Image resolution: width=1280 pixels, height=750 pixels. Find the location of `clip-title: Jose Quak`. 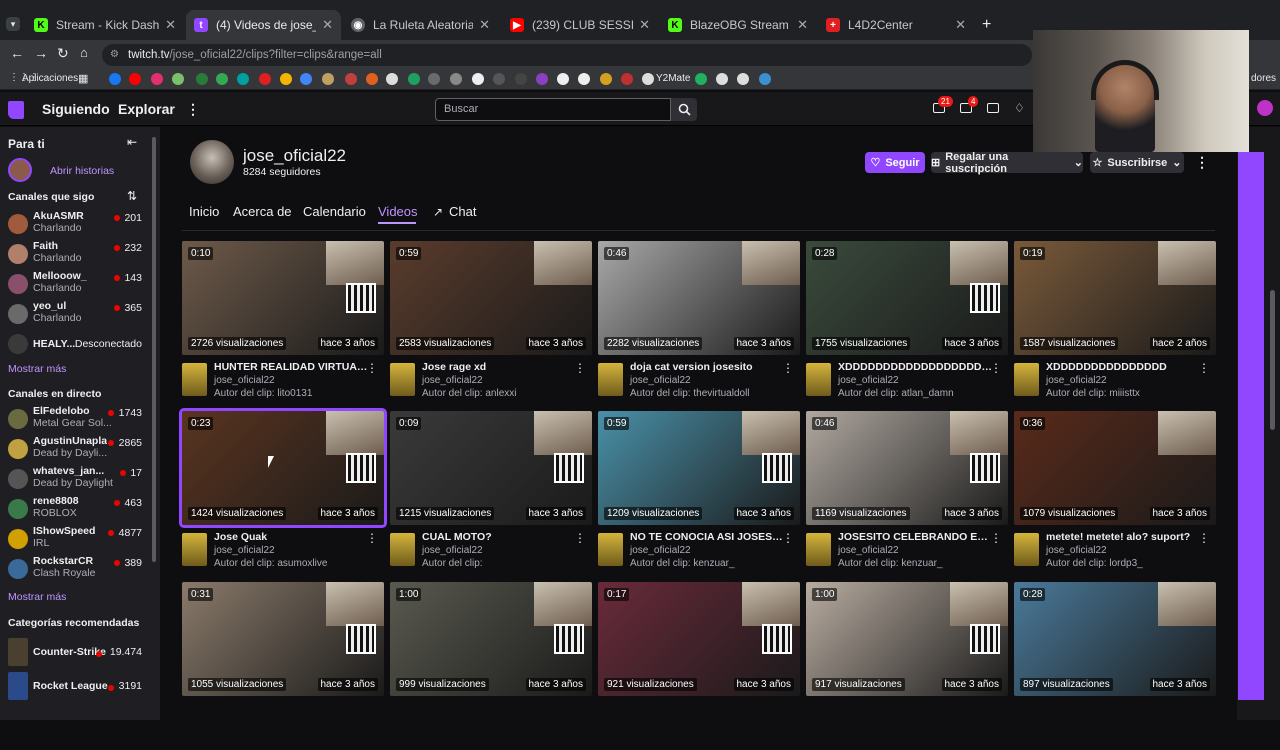

clip-title: Jose Quak is located at coordinates (291, 537).